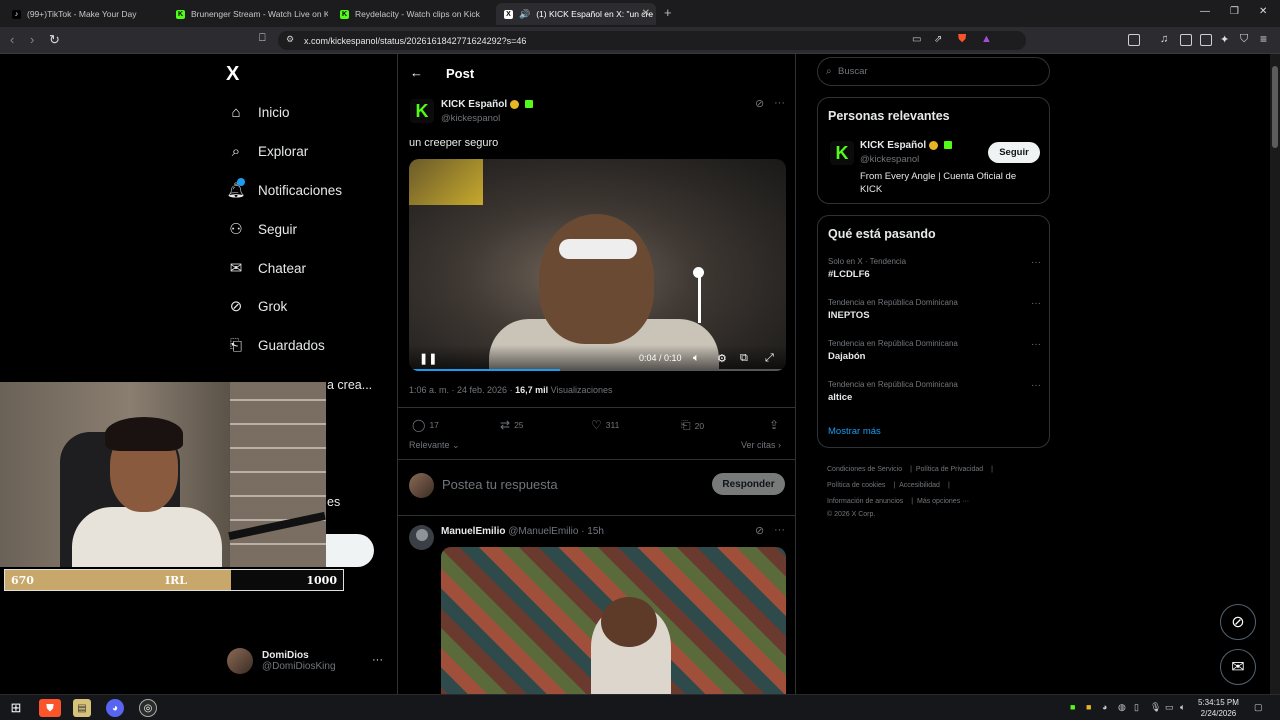  I want to click on menu-icon: ≡, so click(1263, 39).